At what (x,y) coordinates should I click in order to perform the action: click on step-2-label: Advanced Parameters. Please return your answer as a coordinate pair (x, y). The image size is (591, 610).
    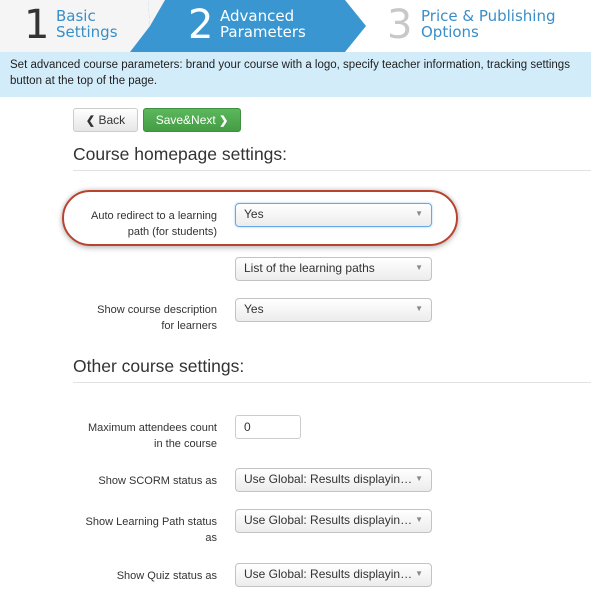
    Looking at the image, I should click on (263, 24).